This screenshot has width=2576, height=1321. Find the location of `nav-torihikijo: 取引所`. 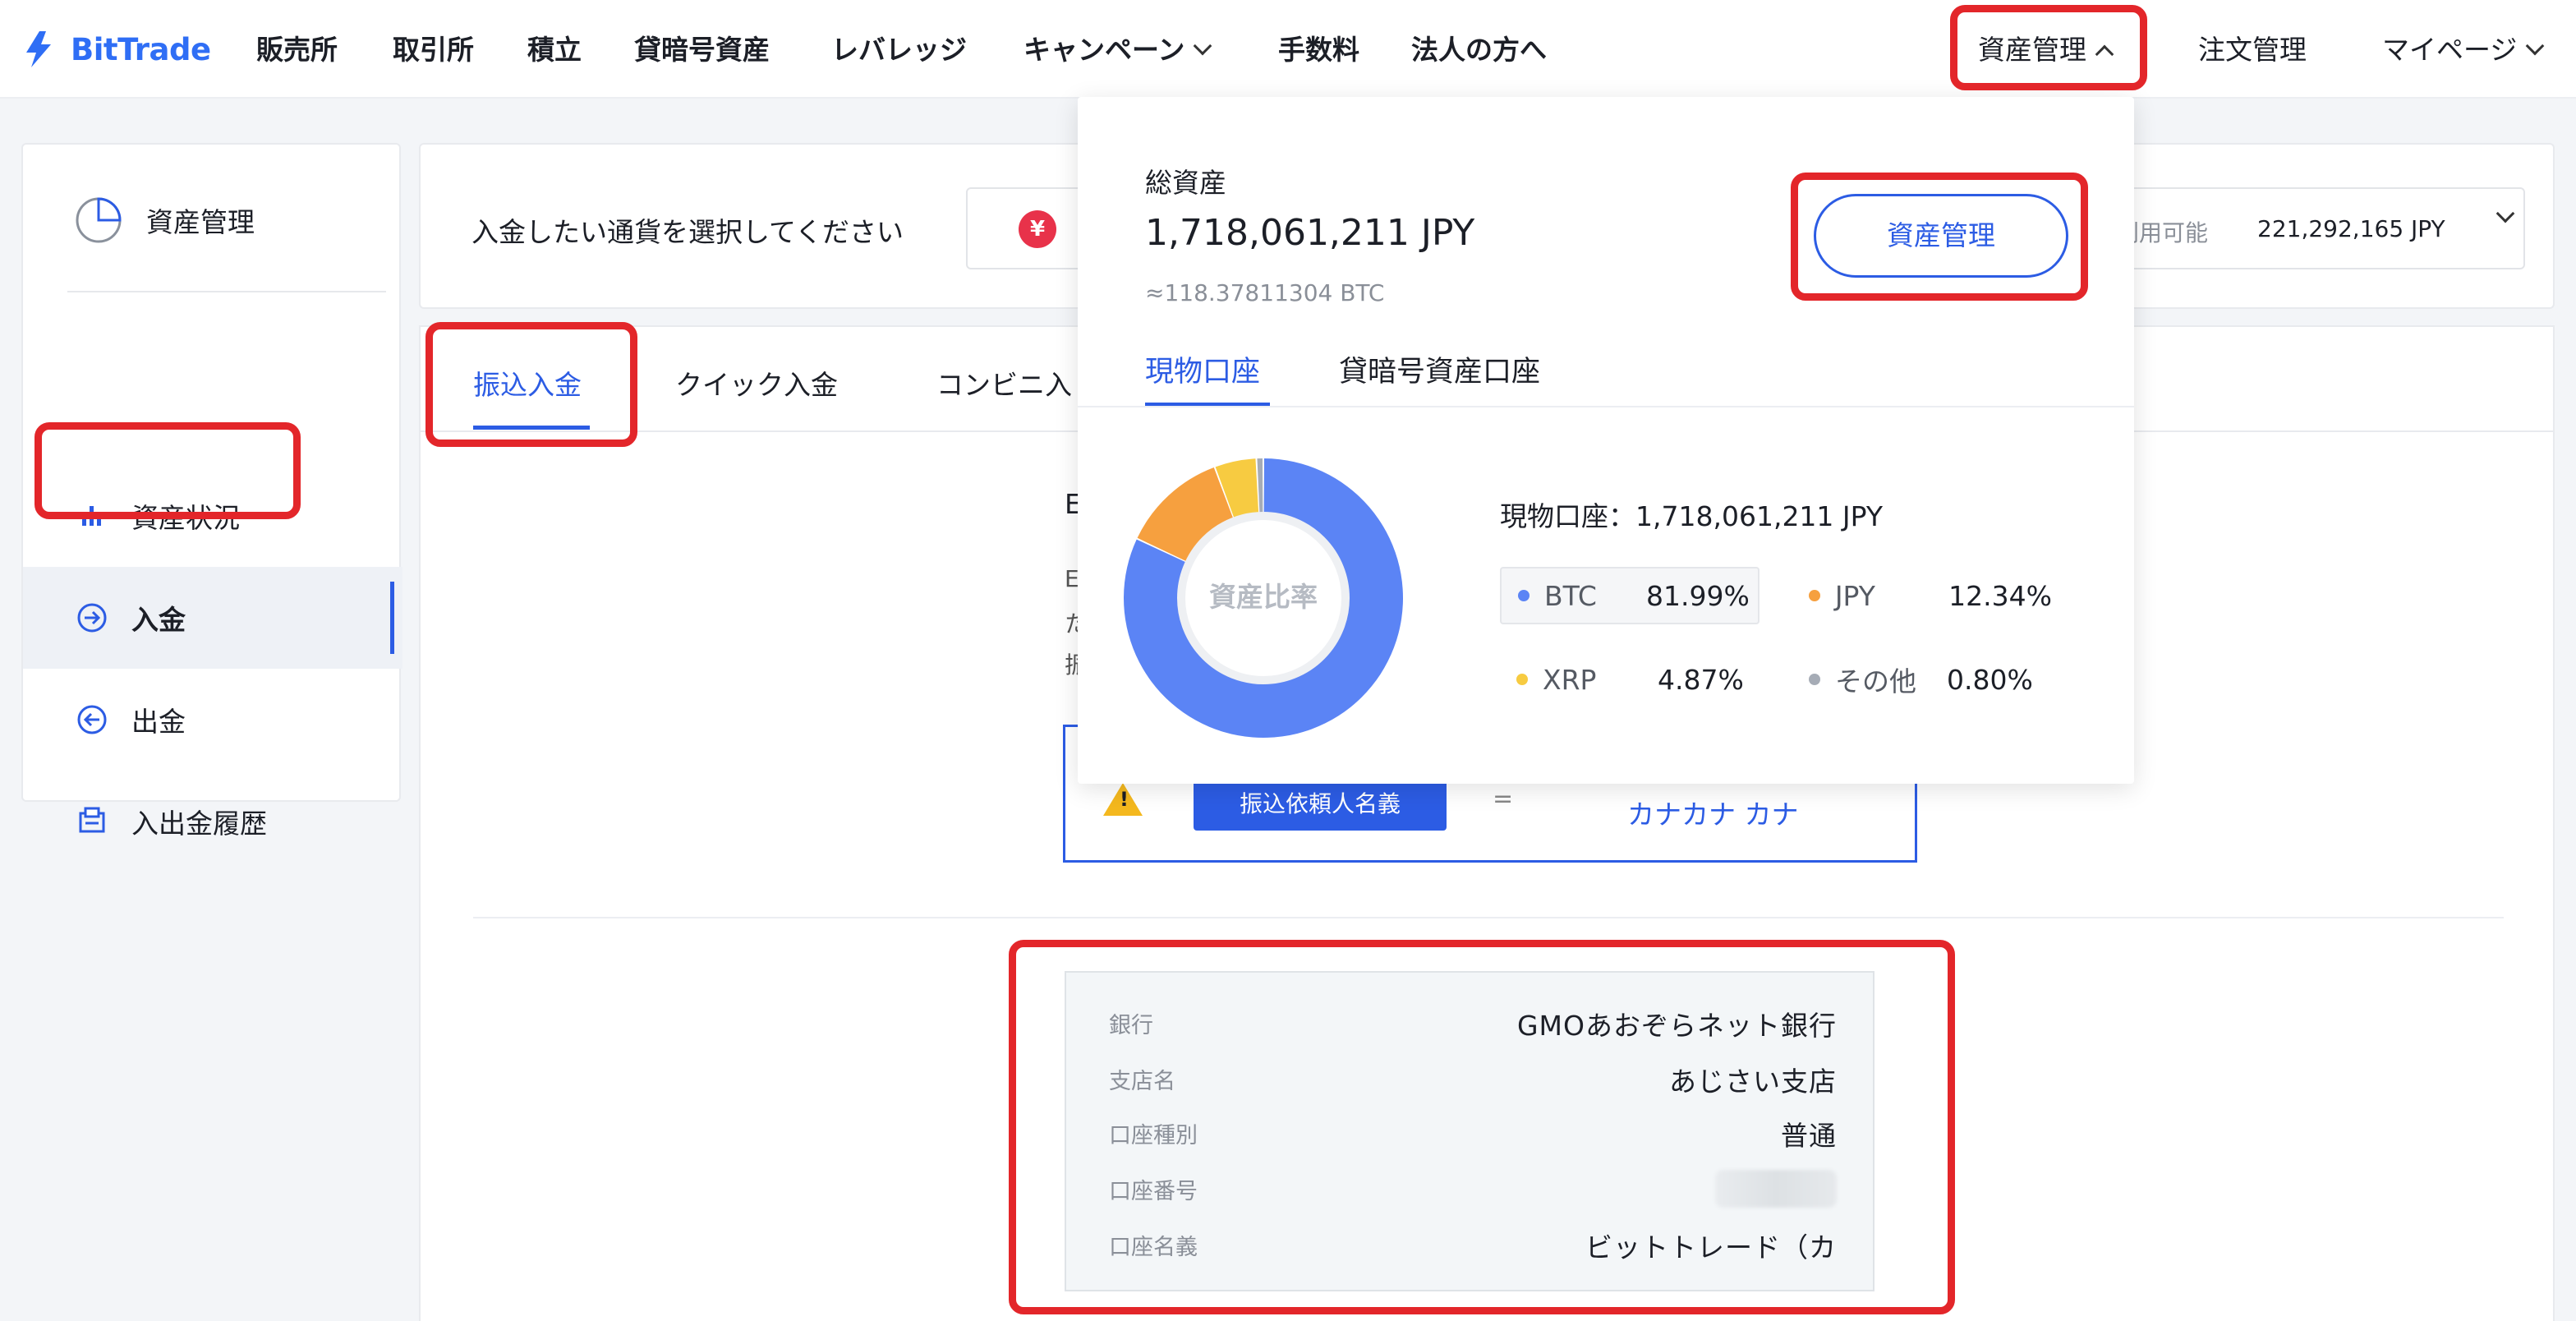

nav-torihikijo: 取引所 is located at coordinates (433, 48).